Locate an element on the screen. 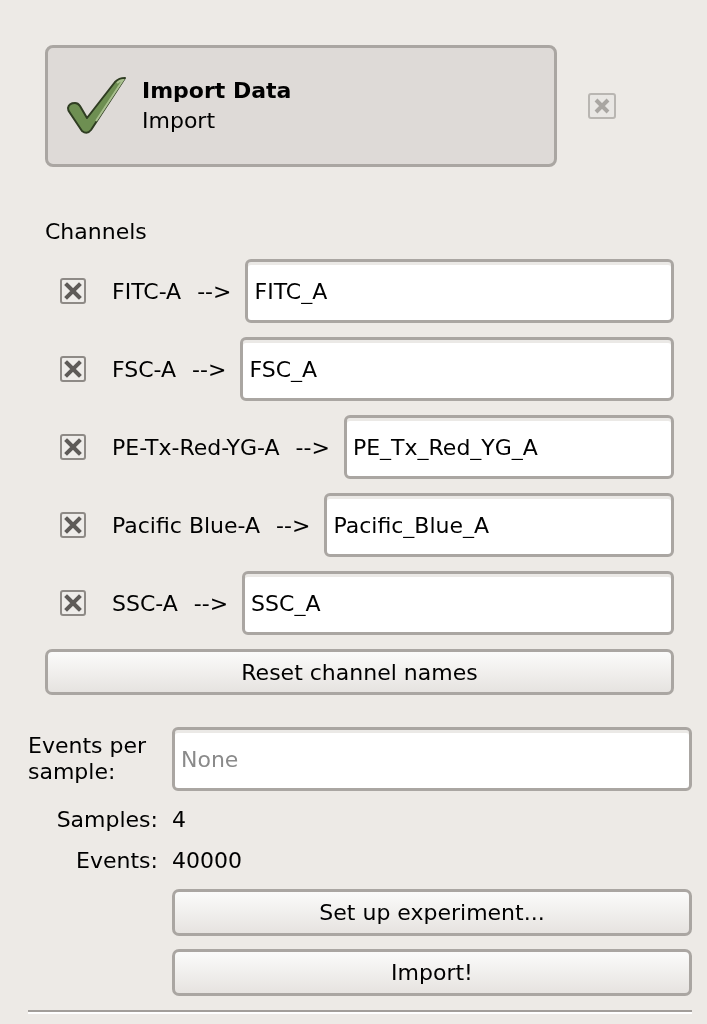 The image size is (707, 1024). panel-subtitle: Import is located at coordinates (179, 121).